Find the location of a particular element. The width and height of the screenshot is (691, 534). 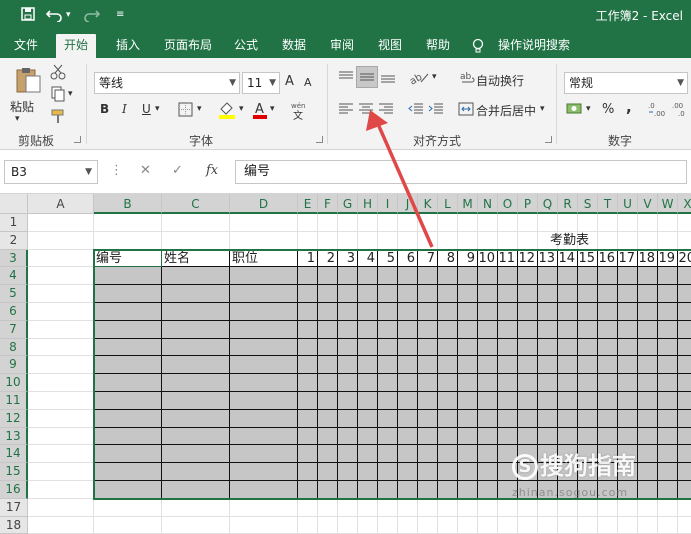

watermark-logo: S 搜狗指南 is located at coordinates (574, 463).